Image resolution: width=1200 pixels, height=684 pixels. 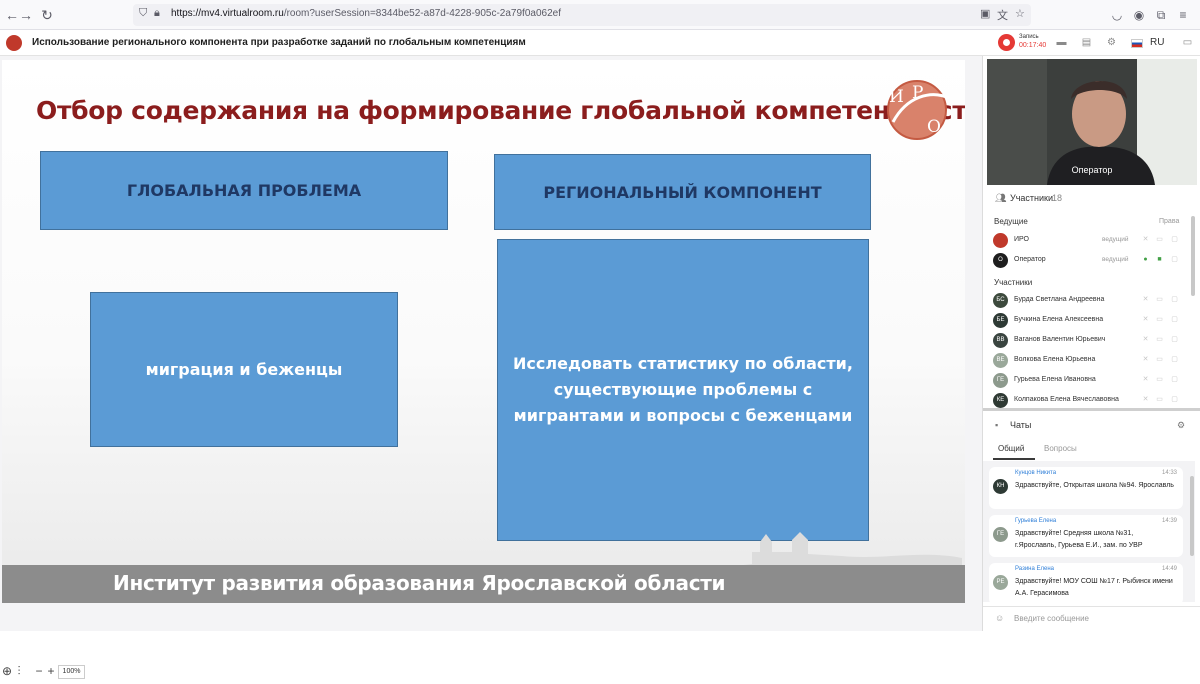 What do you see at coordinates (244, 190) in the screenshot?
I see `global-problem-box: ГЛОБАЛЬНАЯ ПРОБЛЕМА` at bounding box center [244, 190].